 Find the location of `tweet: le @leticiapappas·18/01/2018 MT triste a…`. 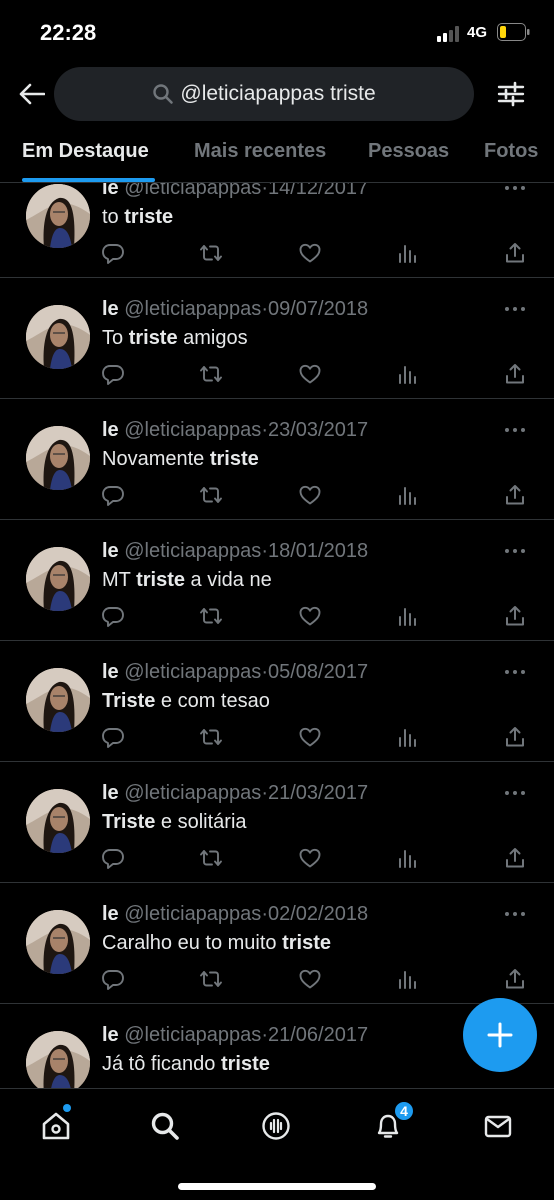

tweet: le @leticiapappas·18/01/2018 MT triste a… is located at coordinates (277, 580).